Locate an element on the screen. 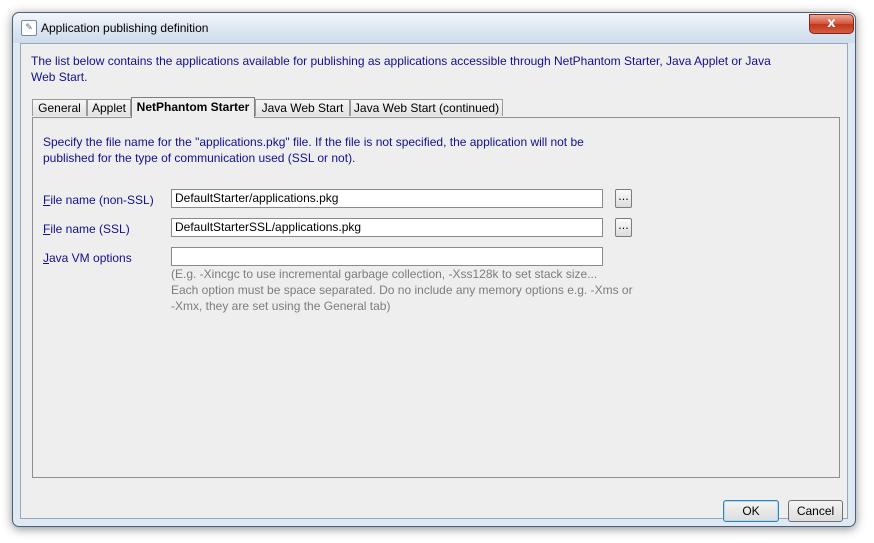  file-name-nonssl-label: File name (non-SSL) is located at coordinates (98, 200).